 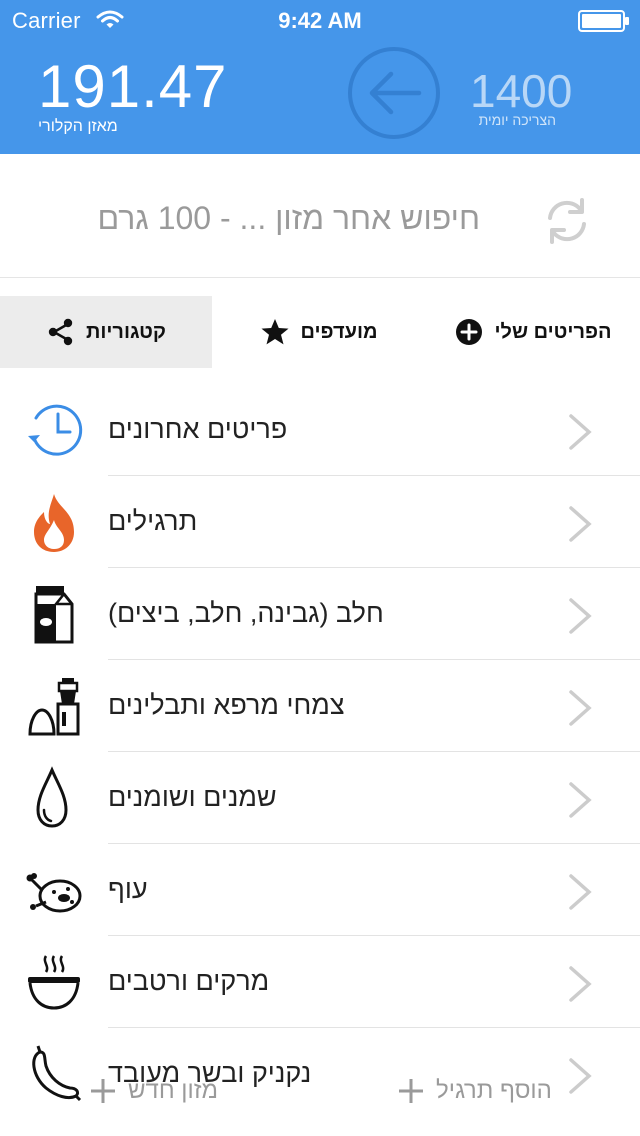 I want to click on flame-icon, so click(x=54, y=523).